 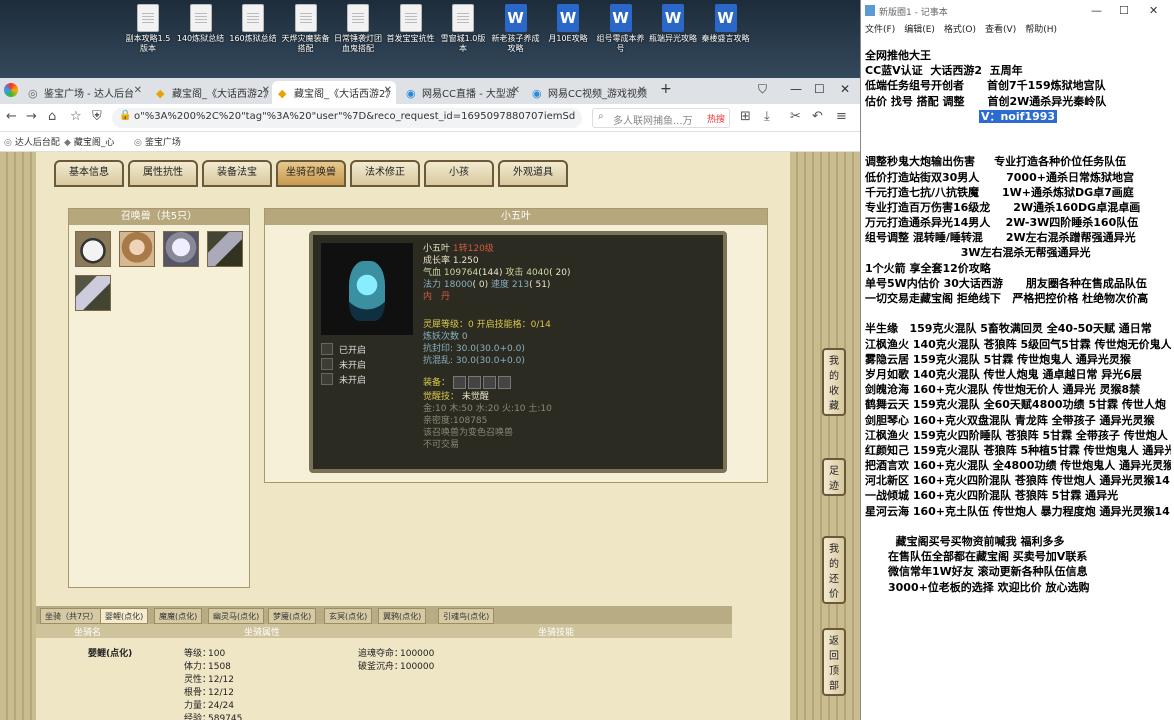 I want to click on bookmark-star-icon: ☆, so click(x=76, y=116).